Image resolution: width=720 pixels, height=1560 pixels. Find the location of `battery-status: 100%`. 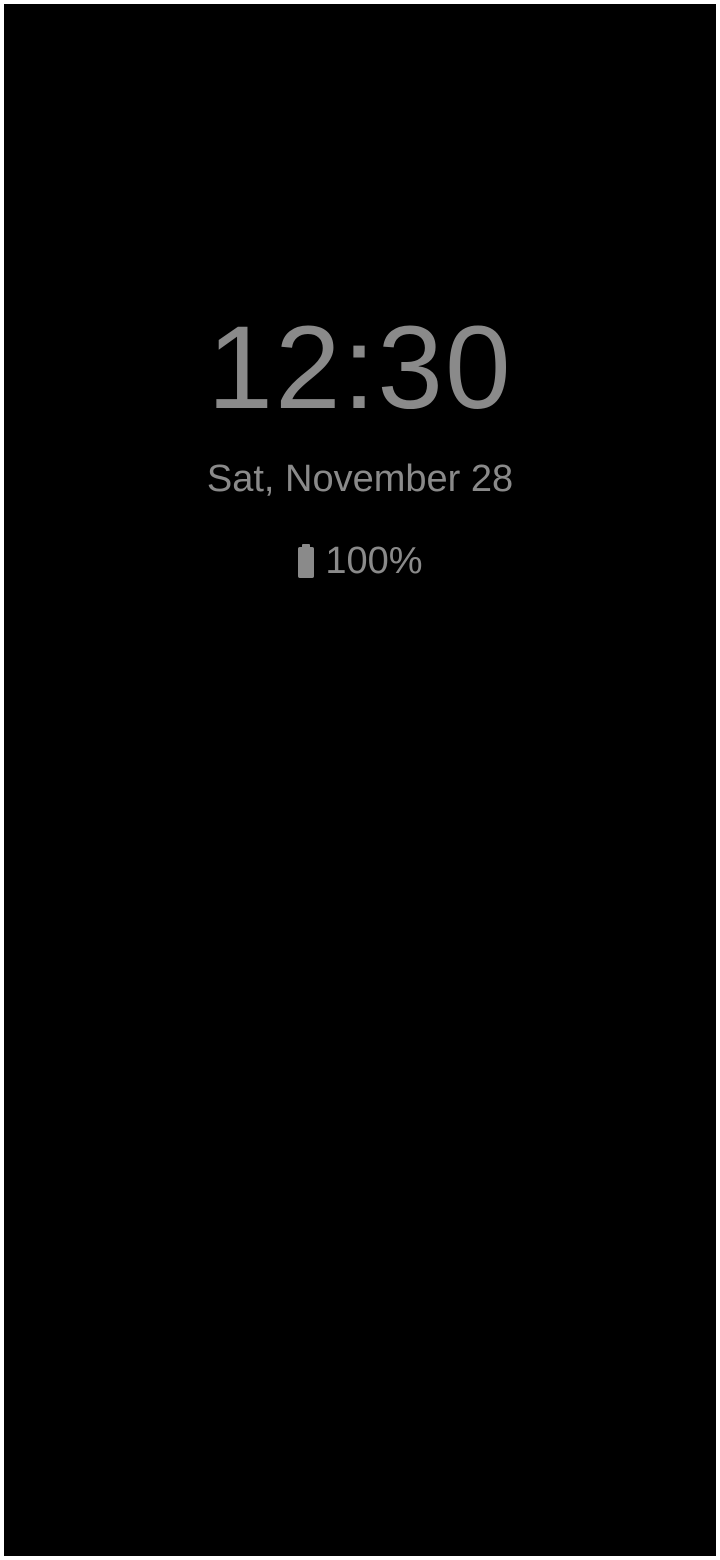

battery-status: 100% is located at coordinates (360, 561).